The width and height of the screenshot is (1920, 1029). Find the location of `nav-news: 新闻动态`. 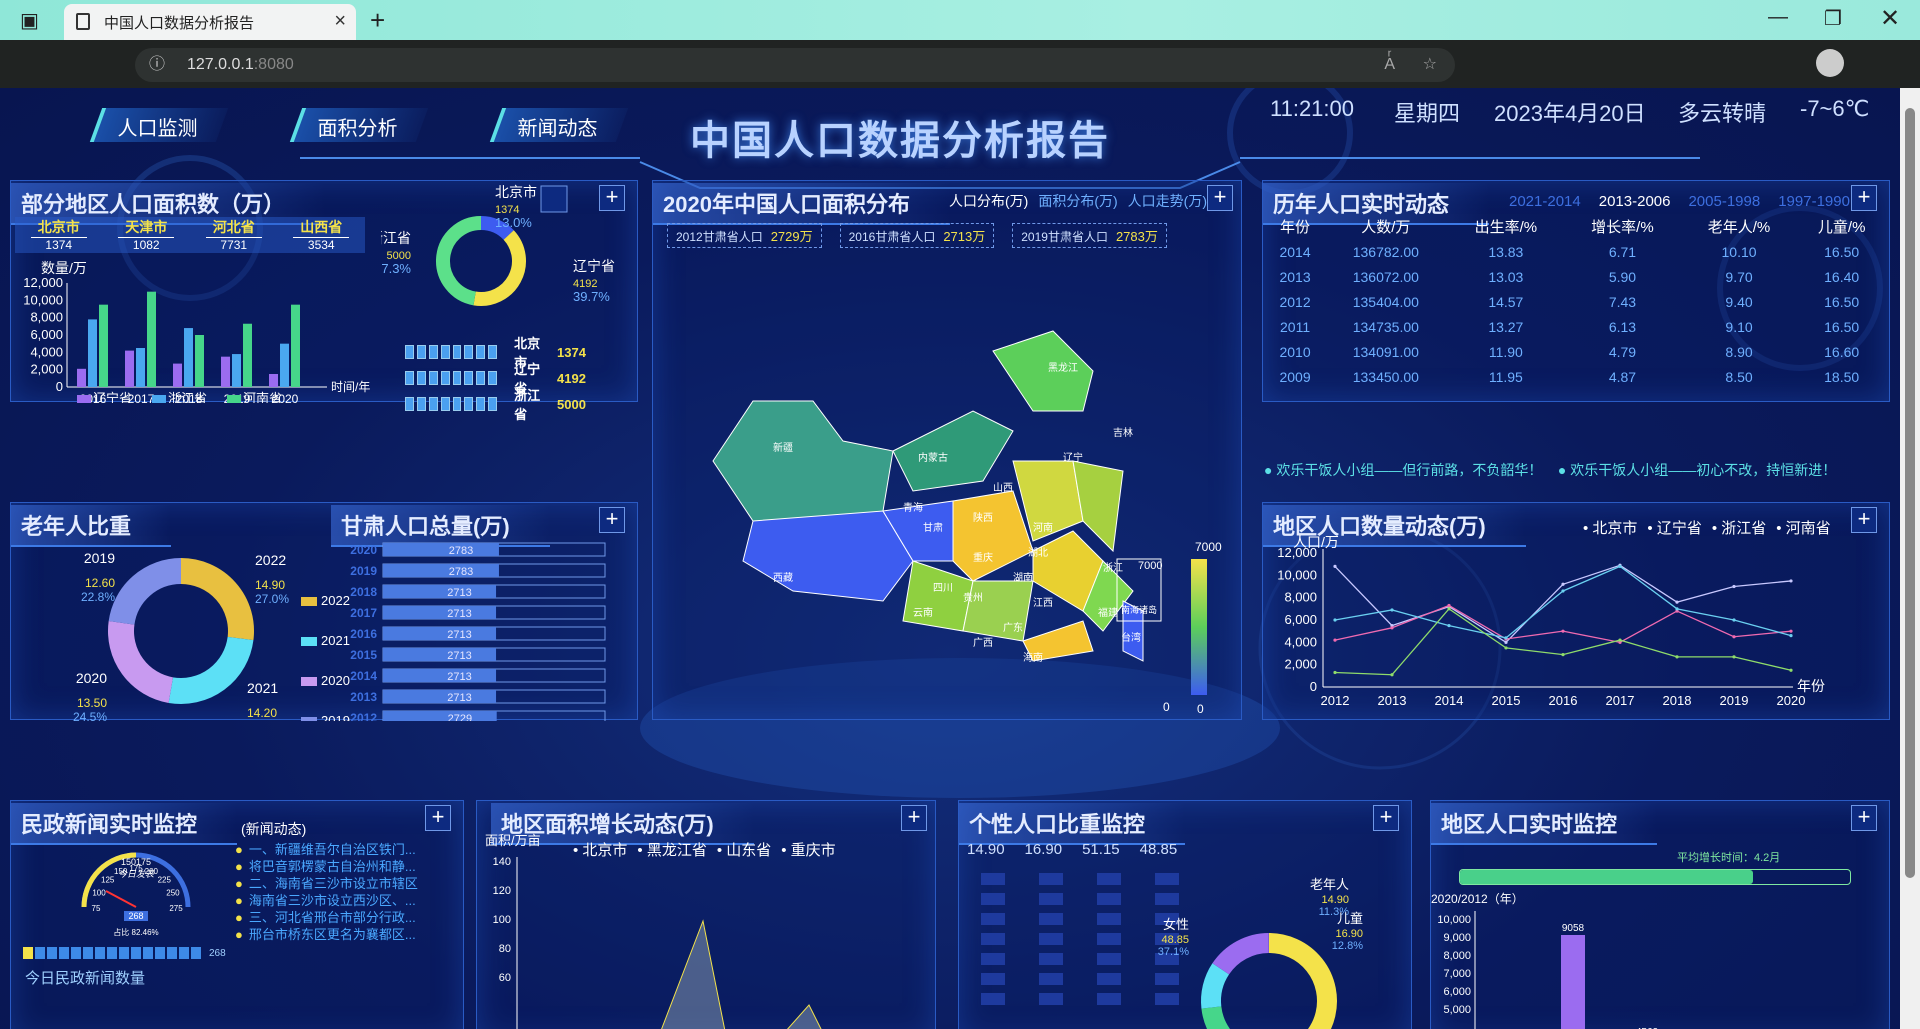

nav-news: 新闻动态 is located at coordinates (559, 125).